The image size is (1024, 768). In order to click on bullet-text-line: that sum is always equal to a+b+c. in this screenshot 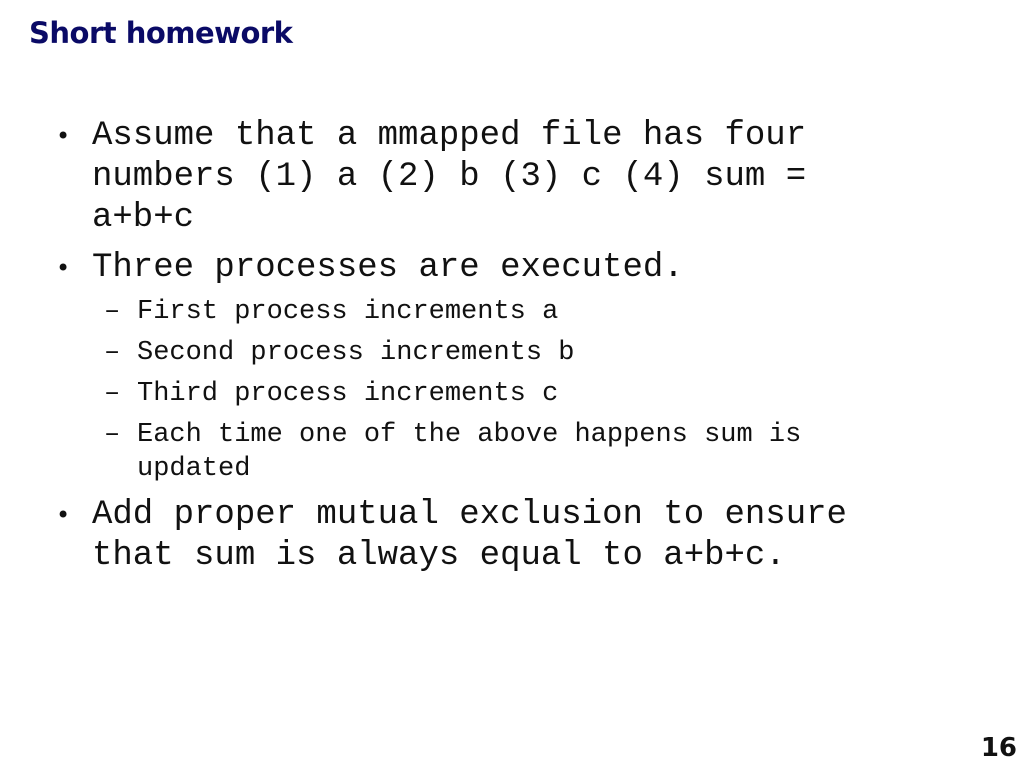, I will do `click(439, 556)`.